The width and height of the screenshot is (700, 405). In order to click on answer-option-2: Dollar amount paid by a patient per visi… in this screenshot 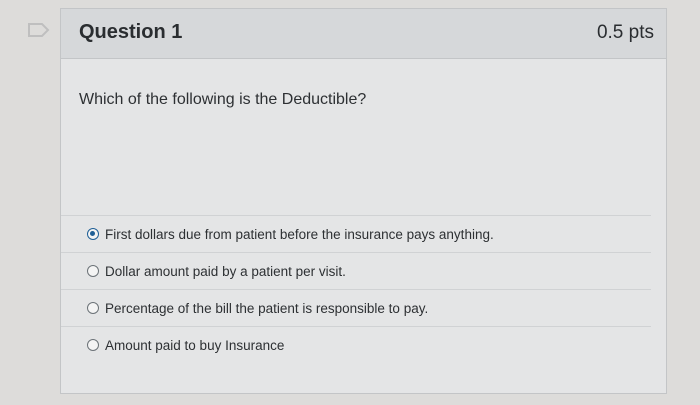, I will do `click(356, 270)`.